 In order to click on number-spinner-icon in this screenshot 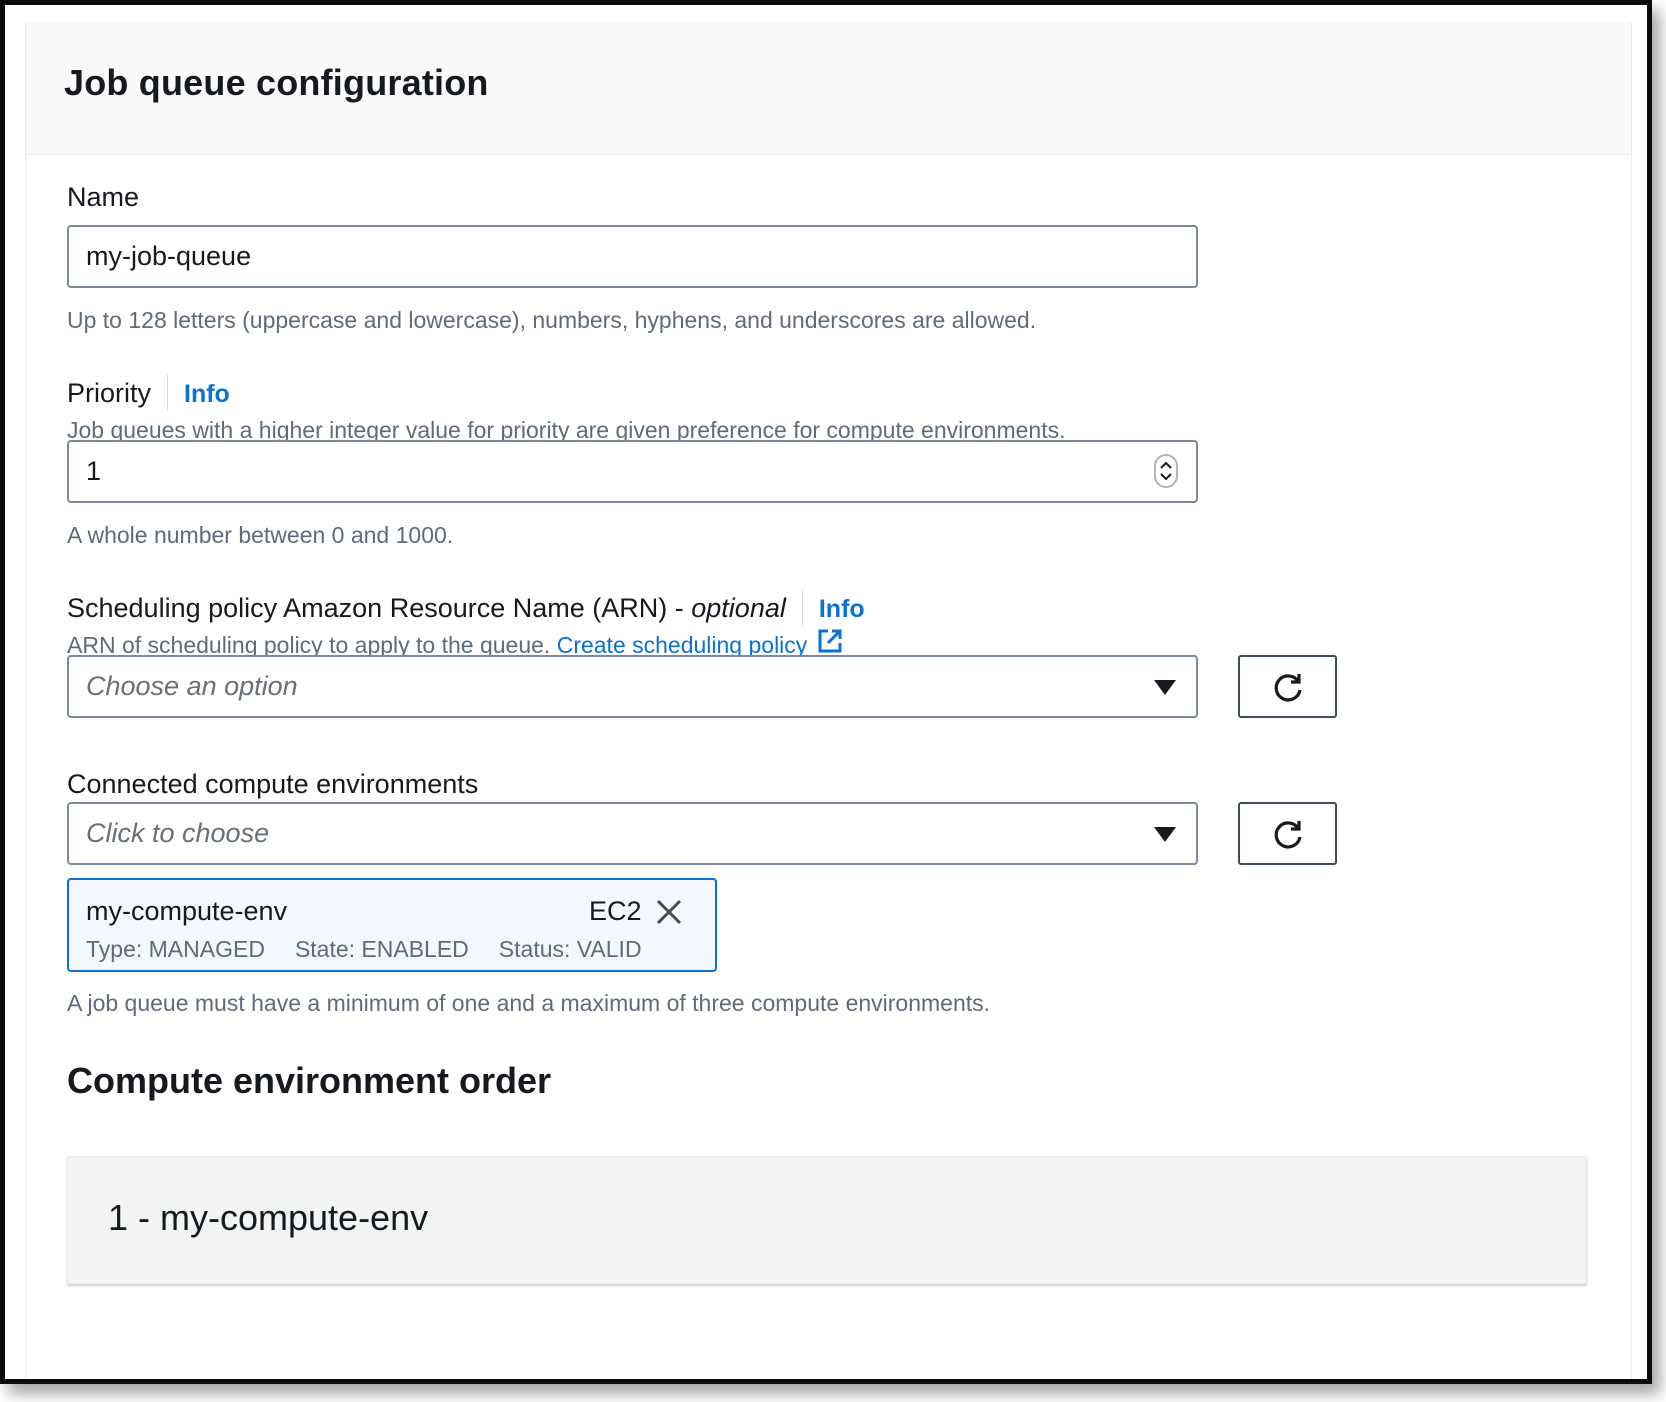, I will do `click(1166, 471)`.